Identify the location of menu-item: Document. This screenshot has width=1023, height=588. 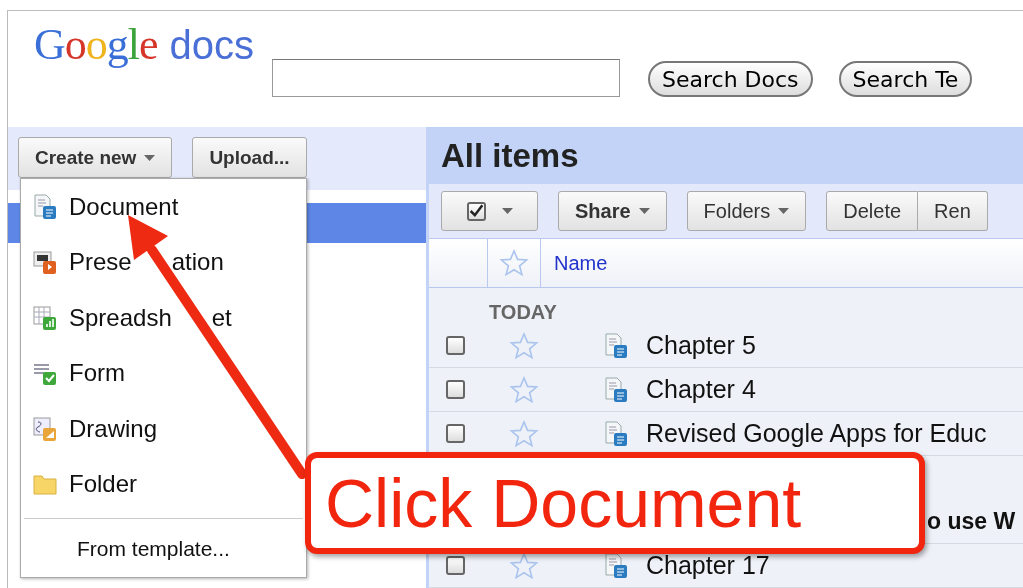
(124, 206).